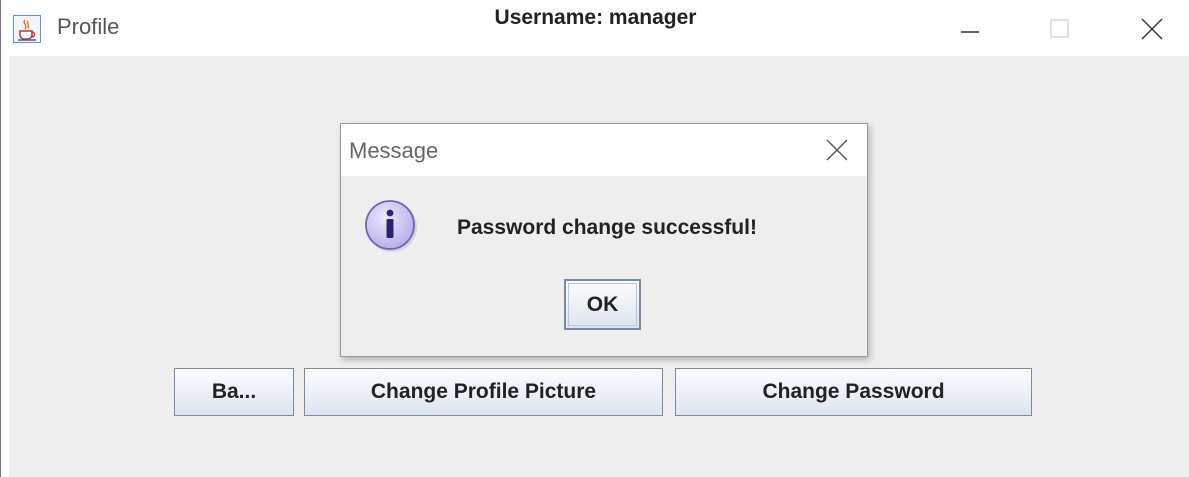  What do you see at coordinates (604, 150) in the screenshot?
I see `dialog-title-bar: Message` at bounding box center [604, 150].